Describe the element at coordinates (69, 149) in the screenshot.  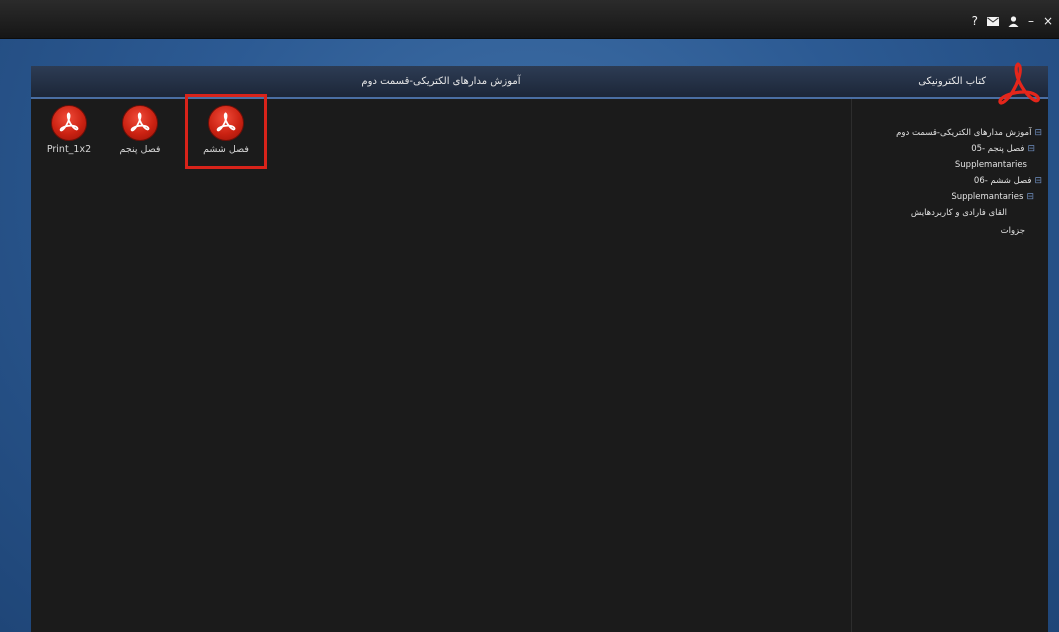
I see `file-label: Print_1x2` at that location.